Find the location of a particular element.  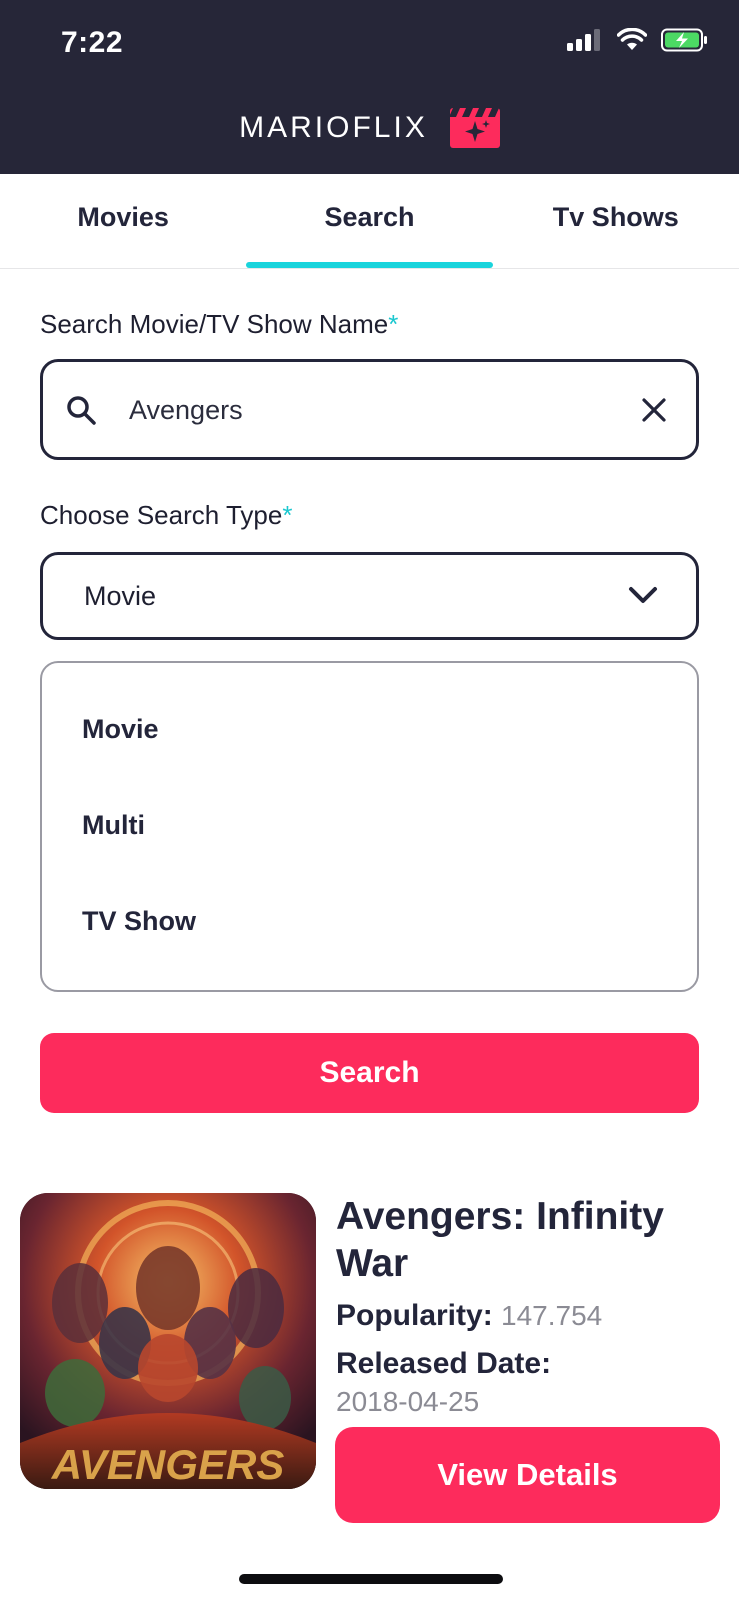

search-name-label-text: Search Movie/TV Show Name is located at coordinates (214, 324).